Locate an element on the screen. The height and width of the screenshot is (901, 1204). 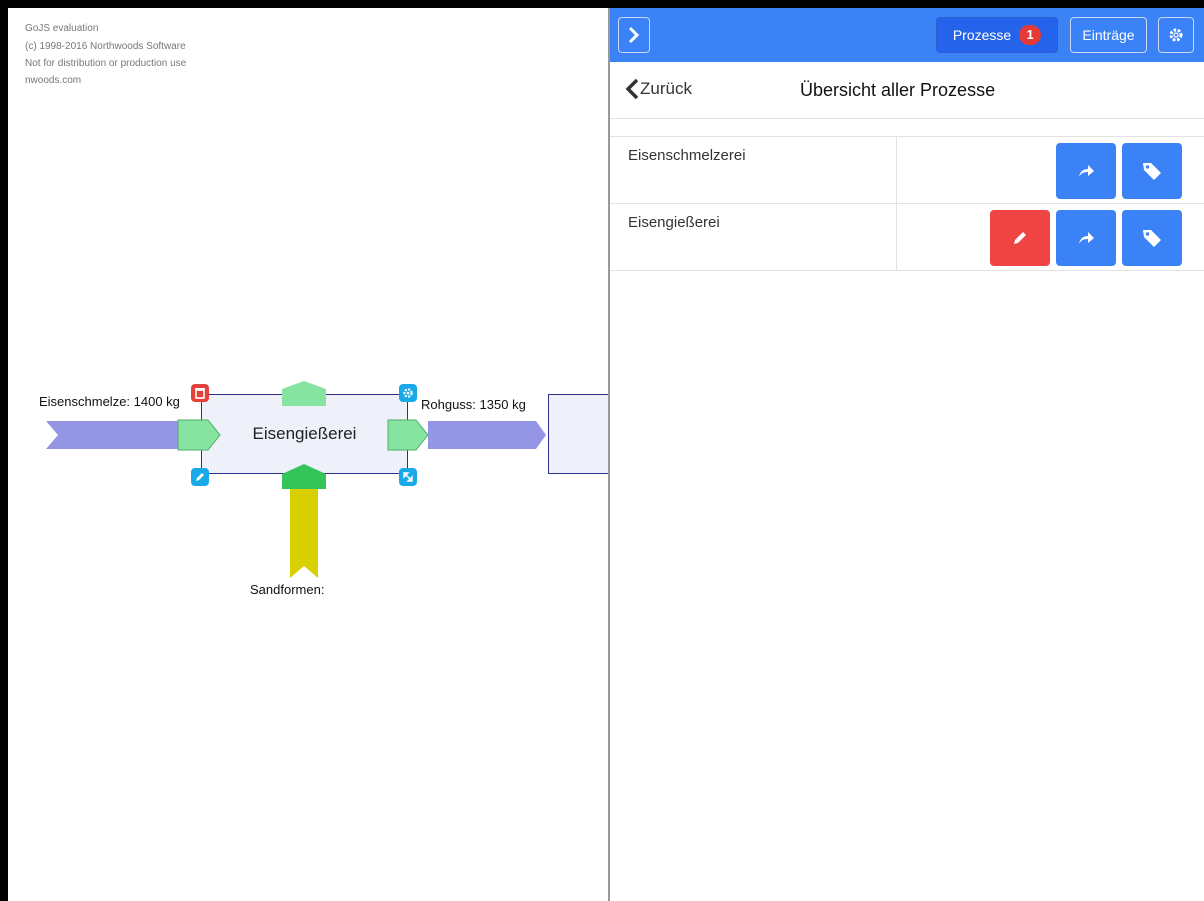
resize-icon is located at coordinates (408, 477).